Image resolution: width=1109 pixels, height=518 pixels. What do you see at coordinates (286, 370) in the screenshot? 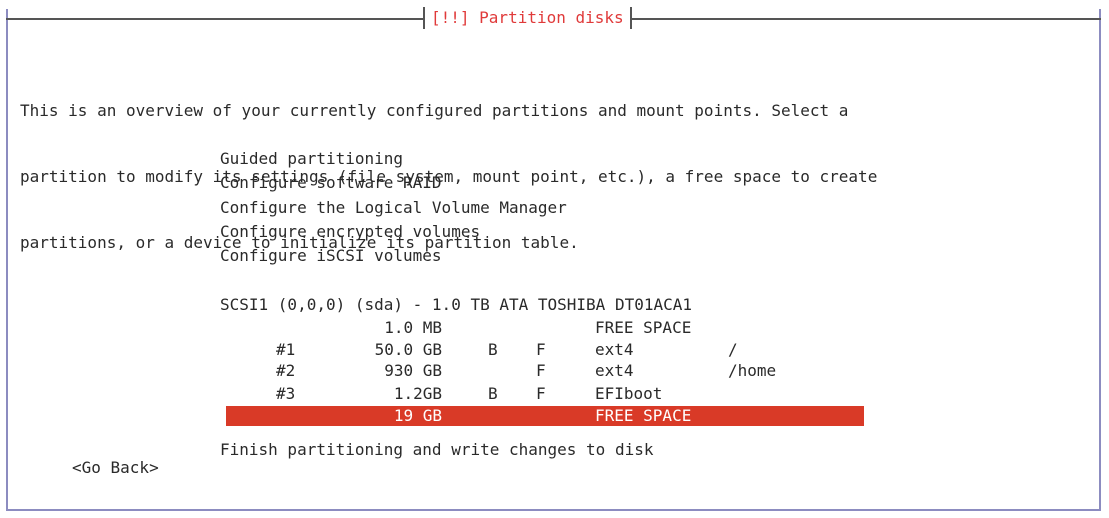
I see `row-number: #2` at bounding box center [286, 370].